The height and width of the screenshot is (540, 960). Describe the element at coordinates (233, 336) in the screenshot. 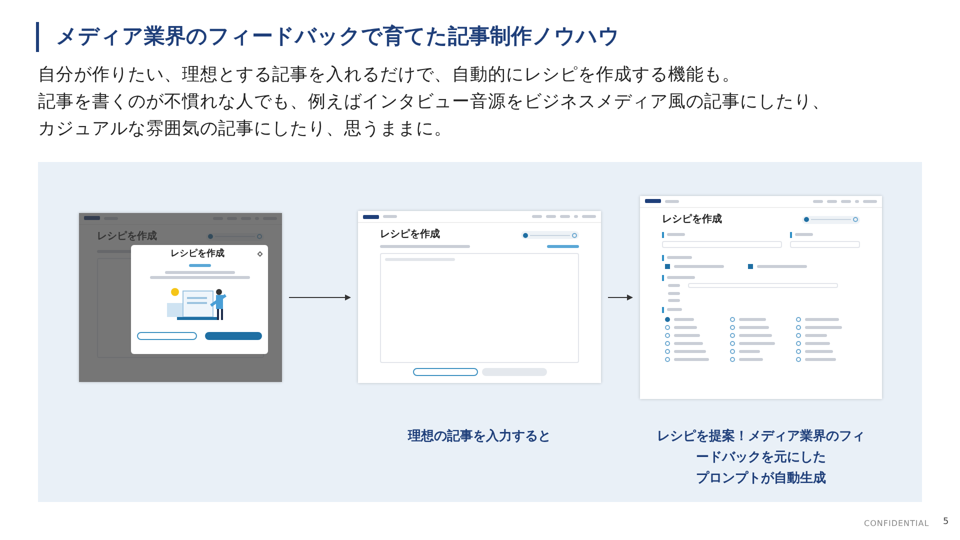

I see `primary-button` at that location.